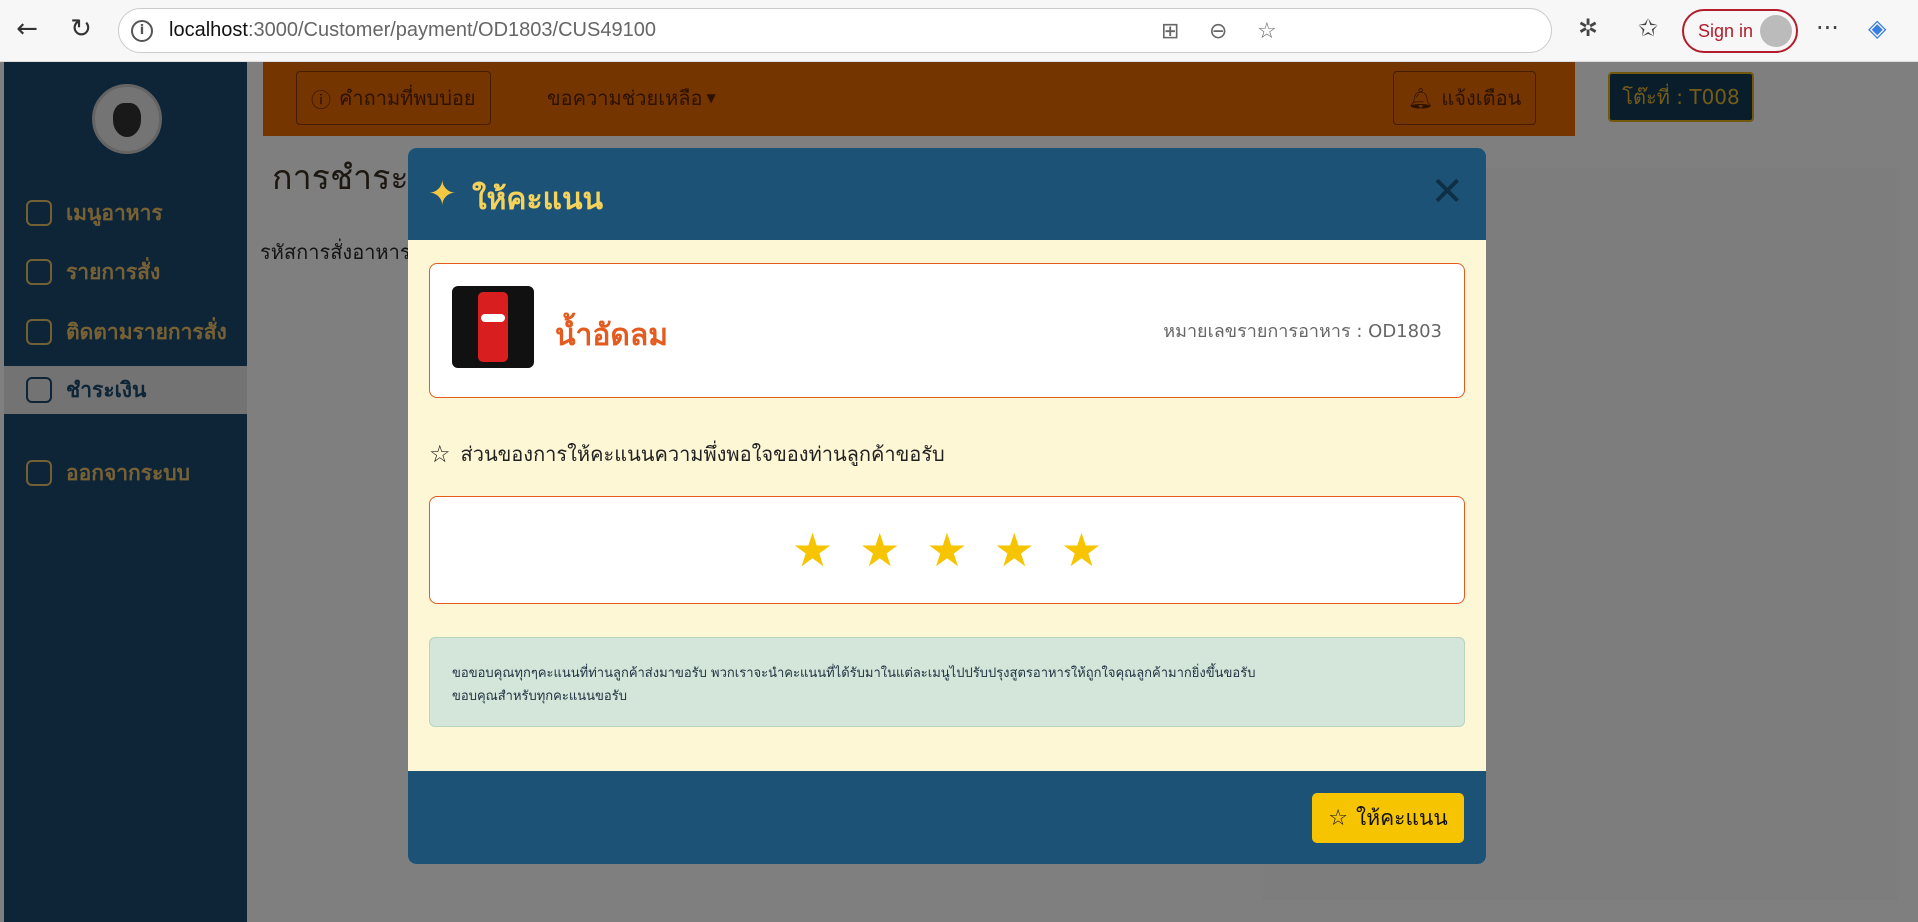 This screenshot has height=922, width=1918. Describe the element at coordinates (539, 696) in the screenshot. I see `note-line: ขอบคุณสำหรับทุกคะแนนขอรับ` at that location.